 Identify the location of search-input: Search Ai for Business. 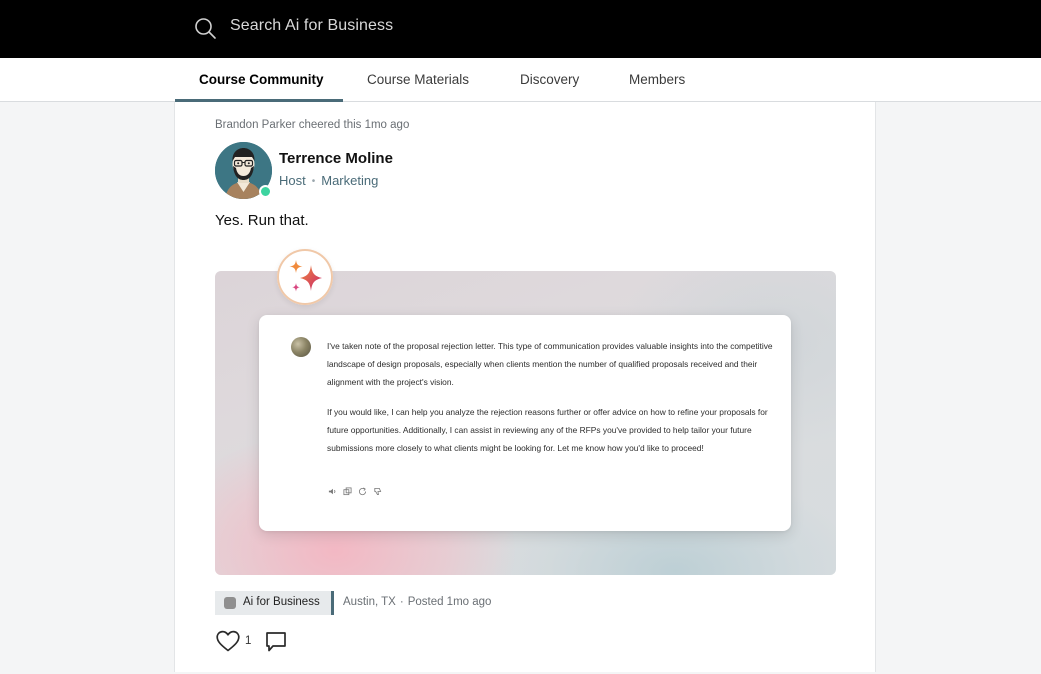
(311, 26).